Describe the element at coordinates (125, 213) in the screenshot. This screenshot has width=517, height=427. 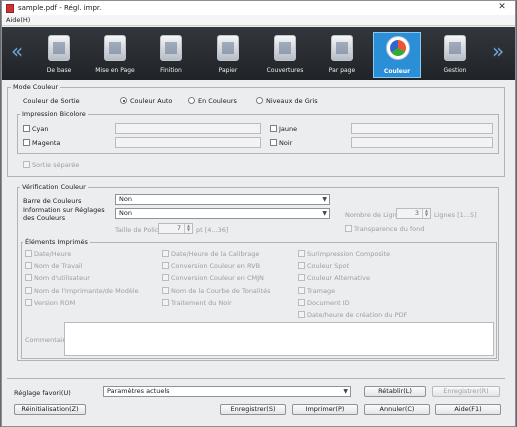
I see `info-reglages-value: Non` at that location.